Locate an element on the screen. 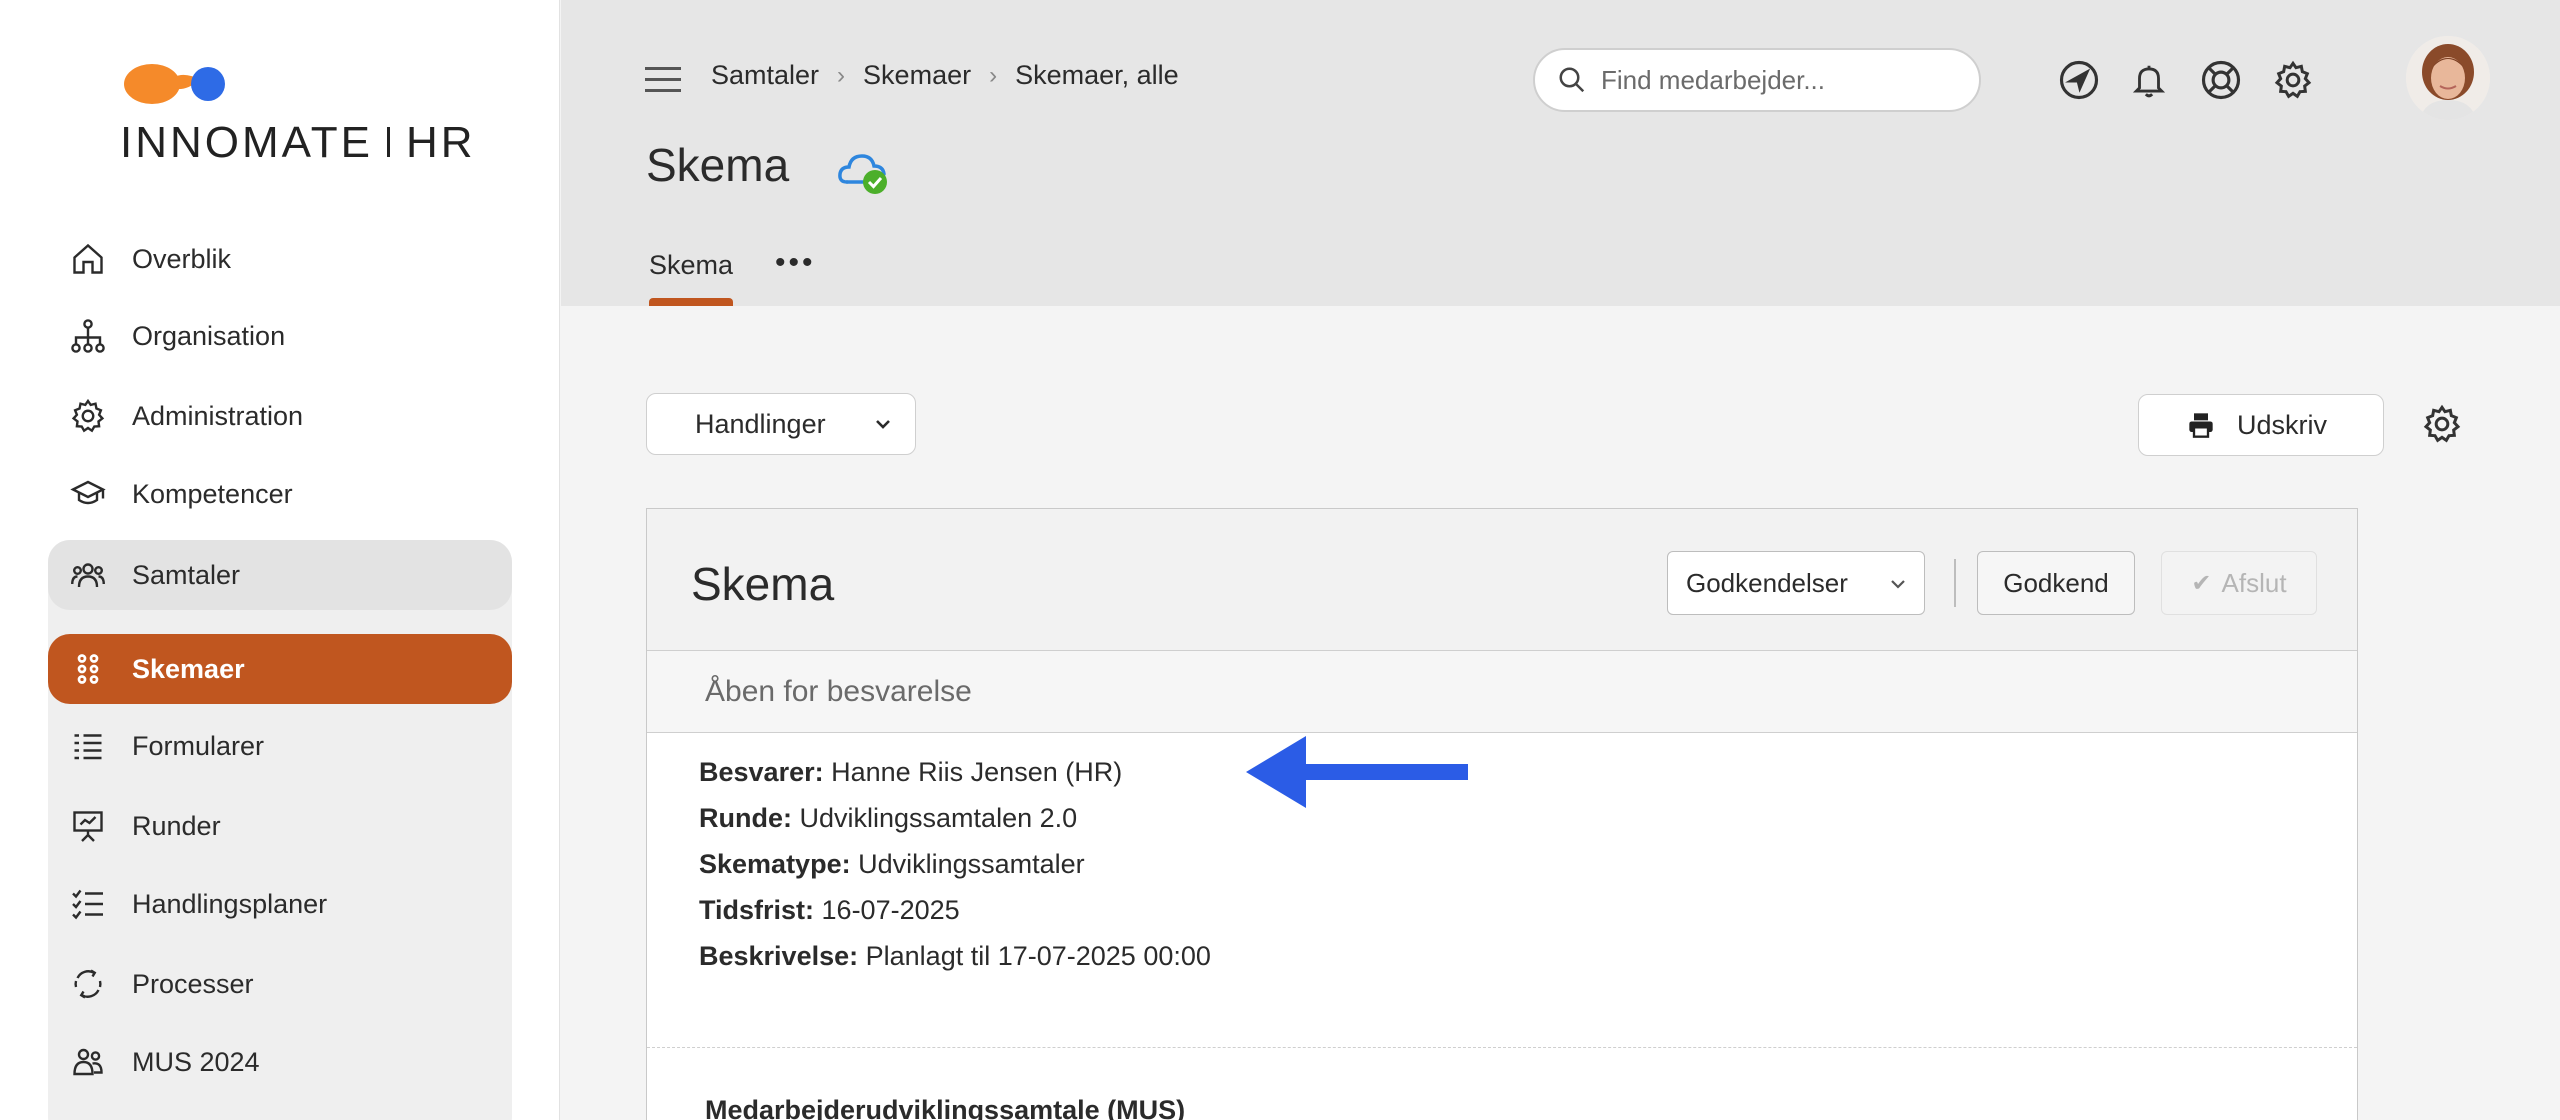  detail-row-respondent: Besvarer: Hanne Riis Jensen (HR) is located at coordinates (955, 772).